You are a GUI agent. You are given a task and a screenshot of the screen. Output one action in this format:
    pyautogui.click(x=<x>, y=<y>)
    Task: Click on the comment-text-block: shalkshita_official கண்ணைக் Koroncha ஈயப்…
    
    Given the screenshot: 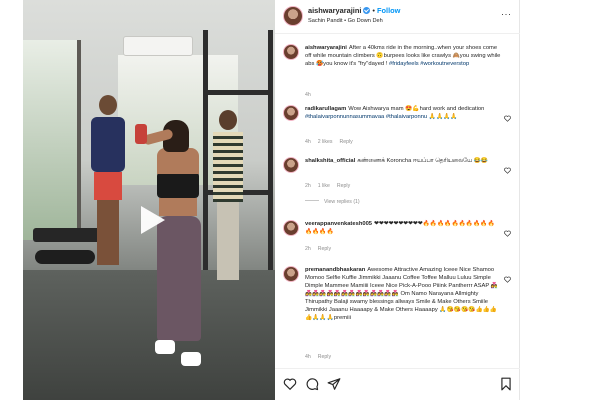 What is the action you would take?
    pyautogui.click(x=403, y=161)
    